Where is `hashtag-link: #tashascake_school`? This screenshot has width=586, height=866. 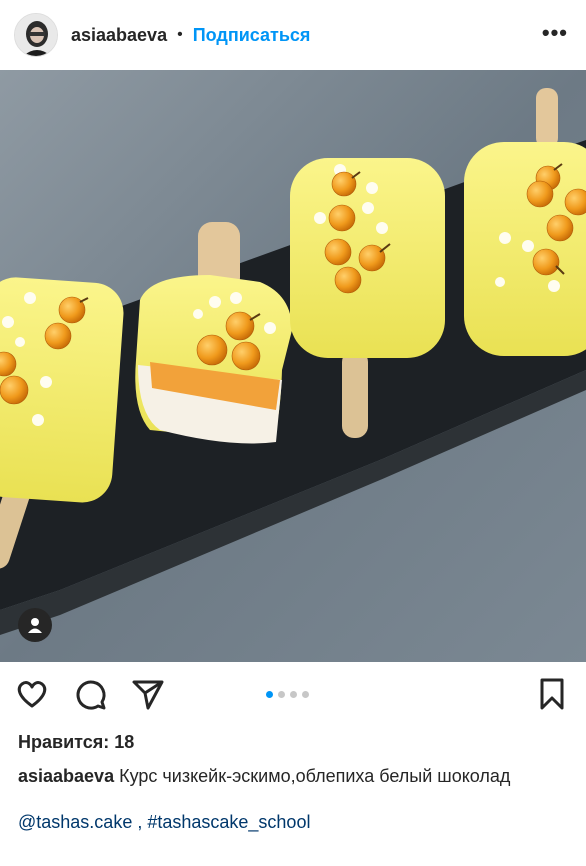 hashtag-link: #tashascake_school is located at coordinates (228, 822).